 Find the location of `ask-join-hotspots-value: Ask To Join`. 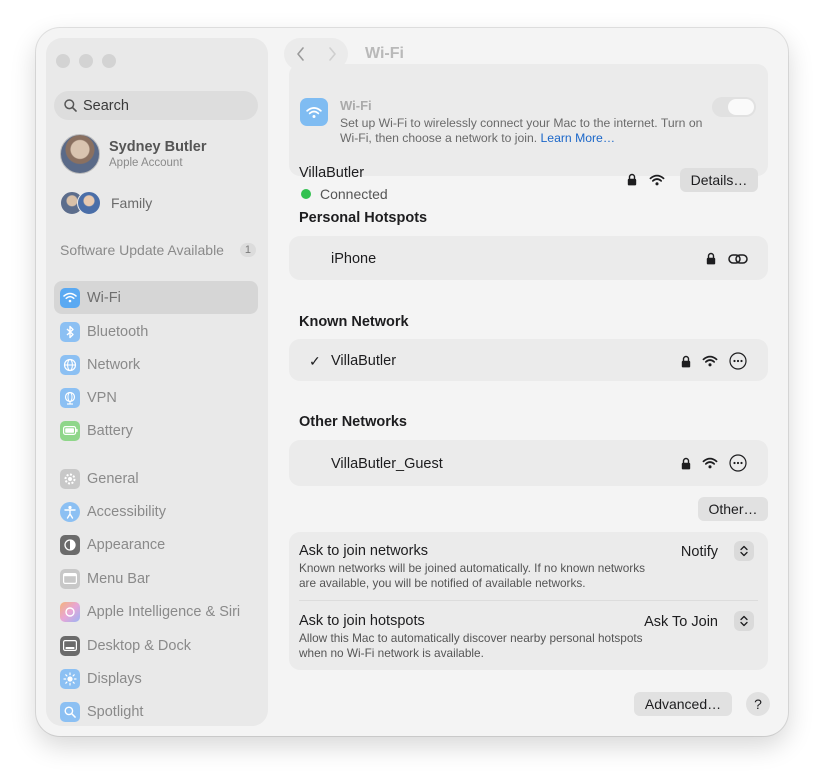

ask-join-hotspots-value: Ask To Join is located at coordinates (681, 622).